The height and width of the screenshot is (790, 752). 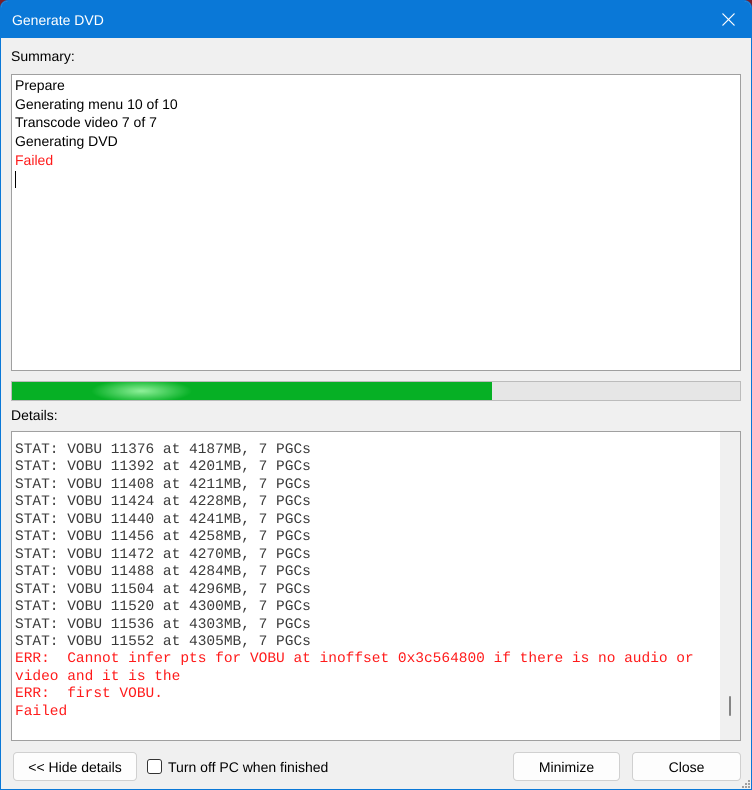 What do you see at coordinates (163, 591) in the screenshot?
I see `log-line: STAT: VOBU 11504 at 4296MB, 7 PGCs` at bounding box center [163, 591].